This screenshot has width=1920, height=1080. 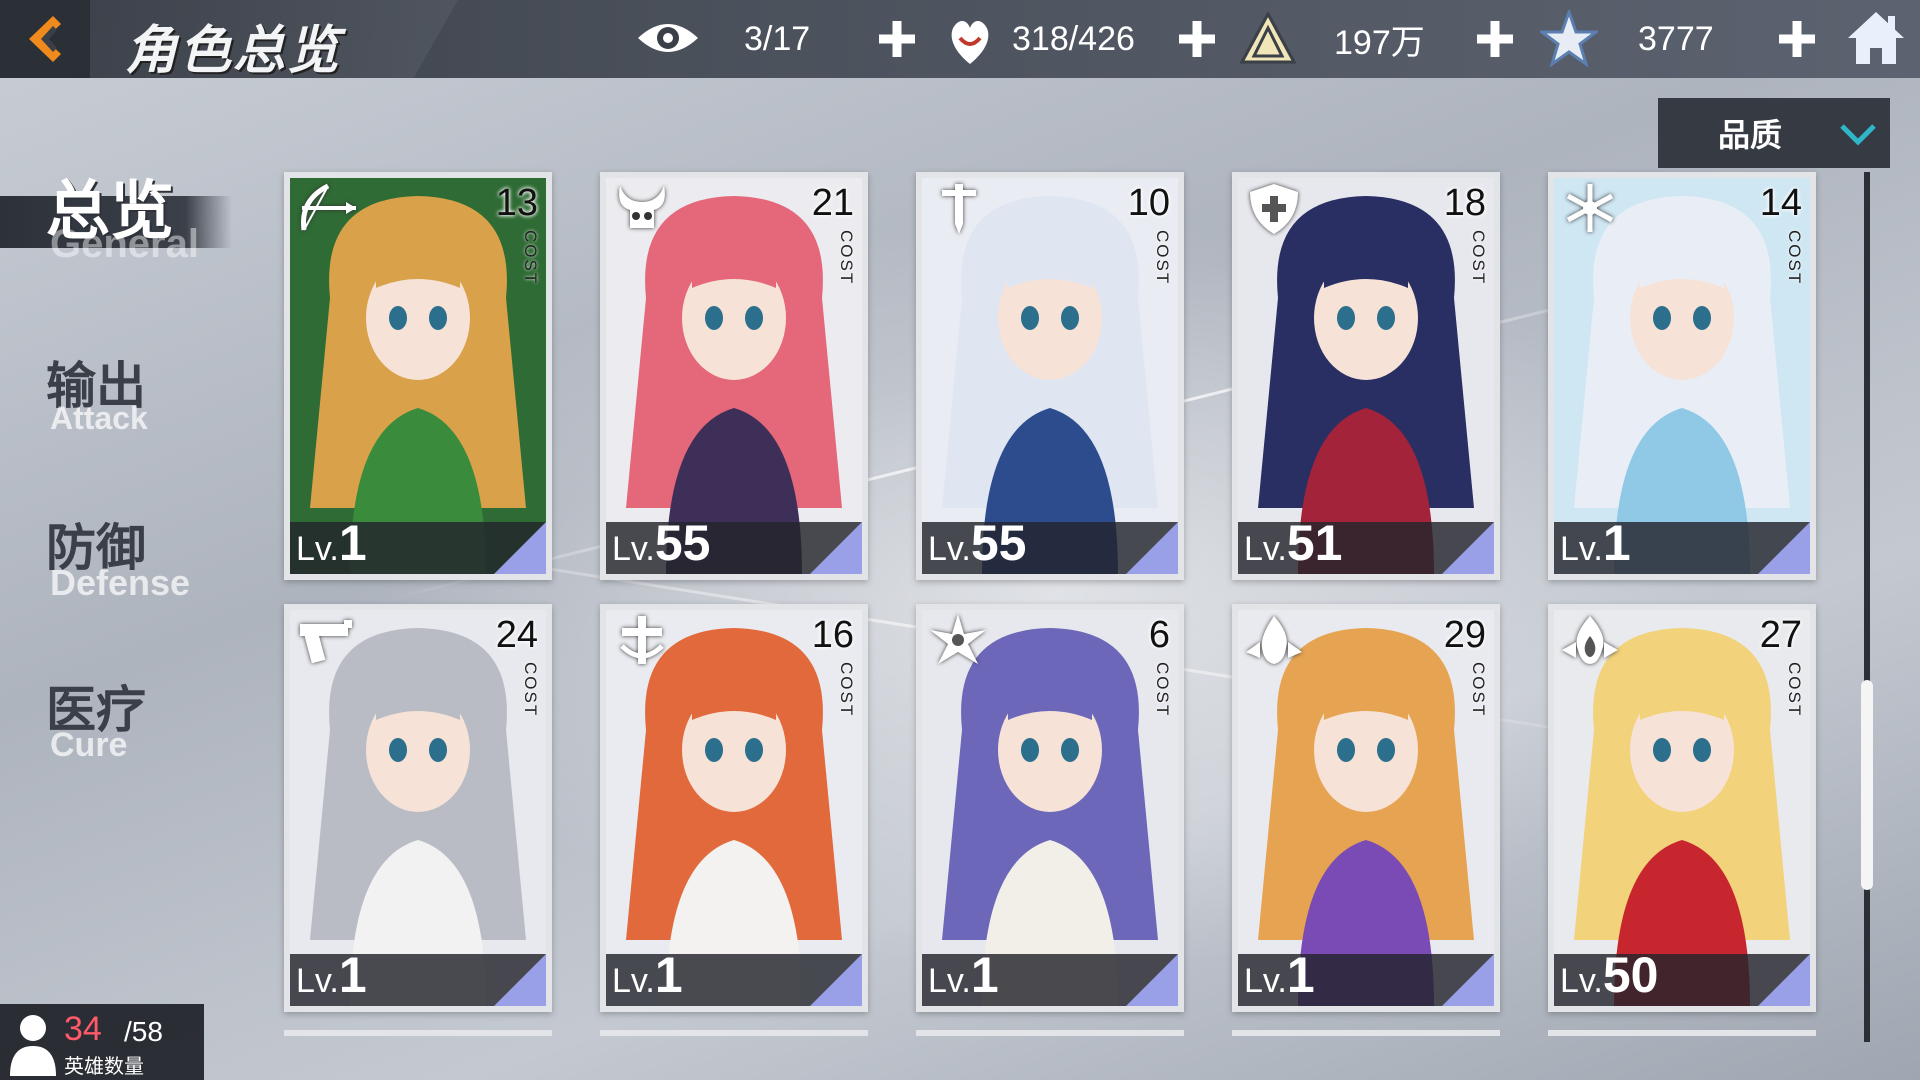 What do you see at coordinates (1797, 39) in the screenshot?
I see `add-gems-button` at bounding box center [1797, 39].